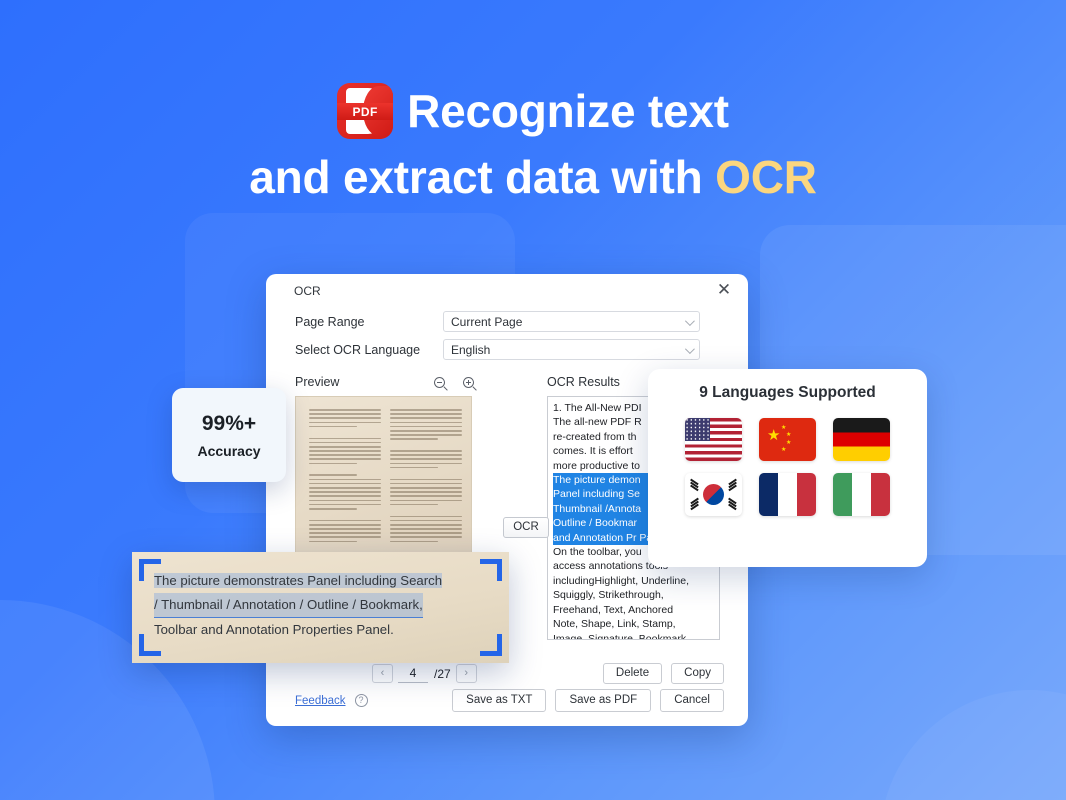 The image size is (1066, 800). Describe the element at coordinates (583, 382) in the screenshot. I see `ocr-results-title: OCR Results` at that location.